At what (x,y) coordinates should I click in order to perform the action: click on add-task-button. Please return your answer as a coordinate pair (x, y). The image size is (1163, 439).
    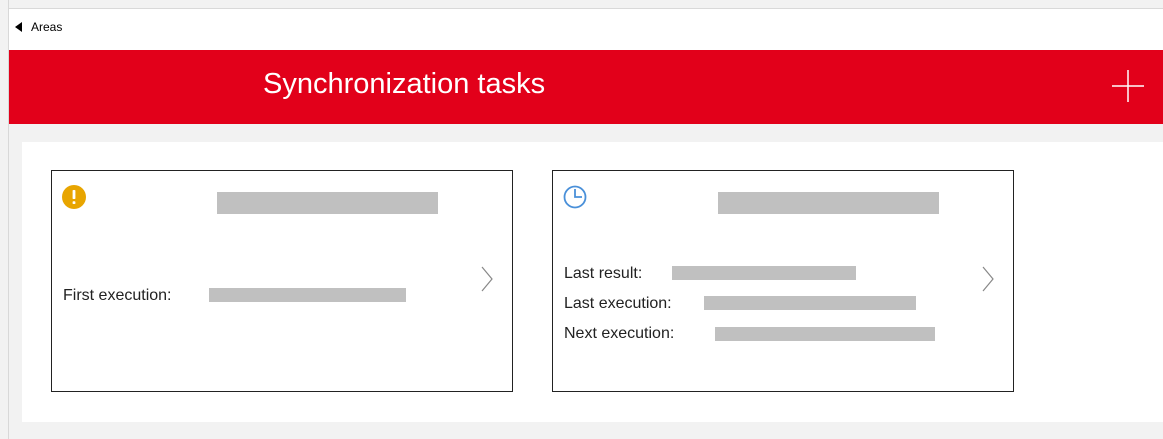
    Looking at the image, I should click on (1128, 86).